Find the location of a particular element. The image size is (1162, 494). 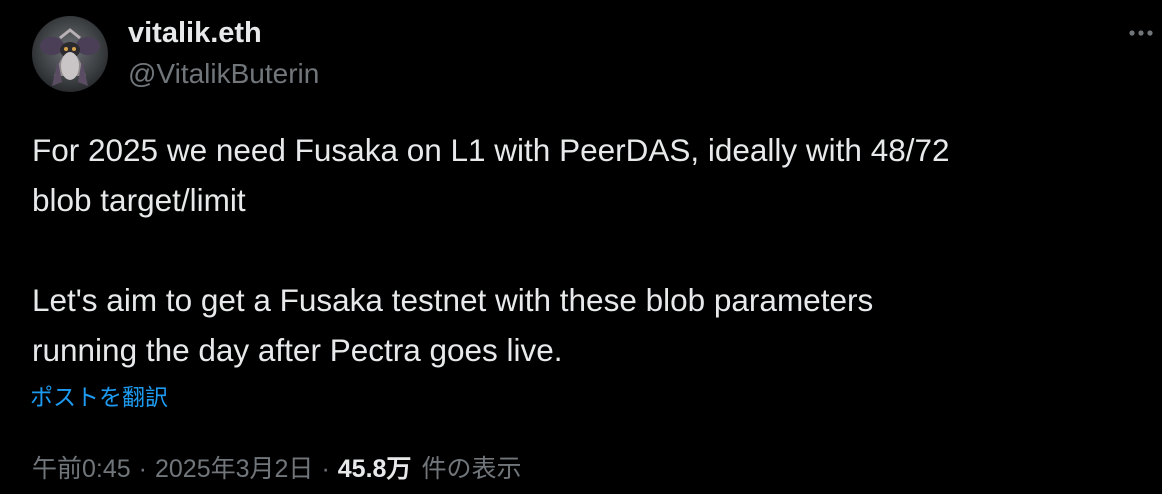

more-horizontal-icon is located at coordinates (1141, 33).